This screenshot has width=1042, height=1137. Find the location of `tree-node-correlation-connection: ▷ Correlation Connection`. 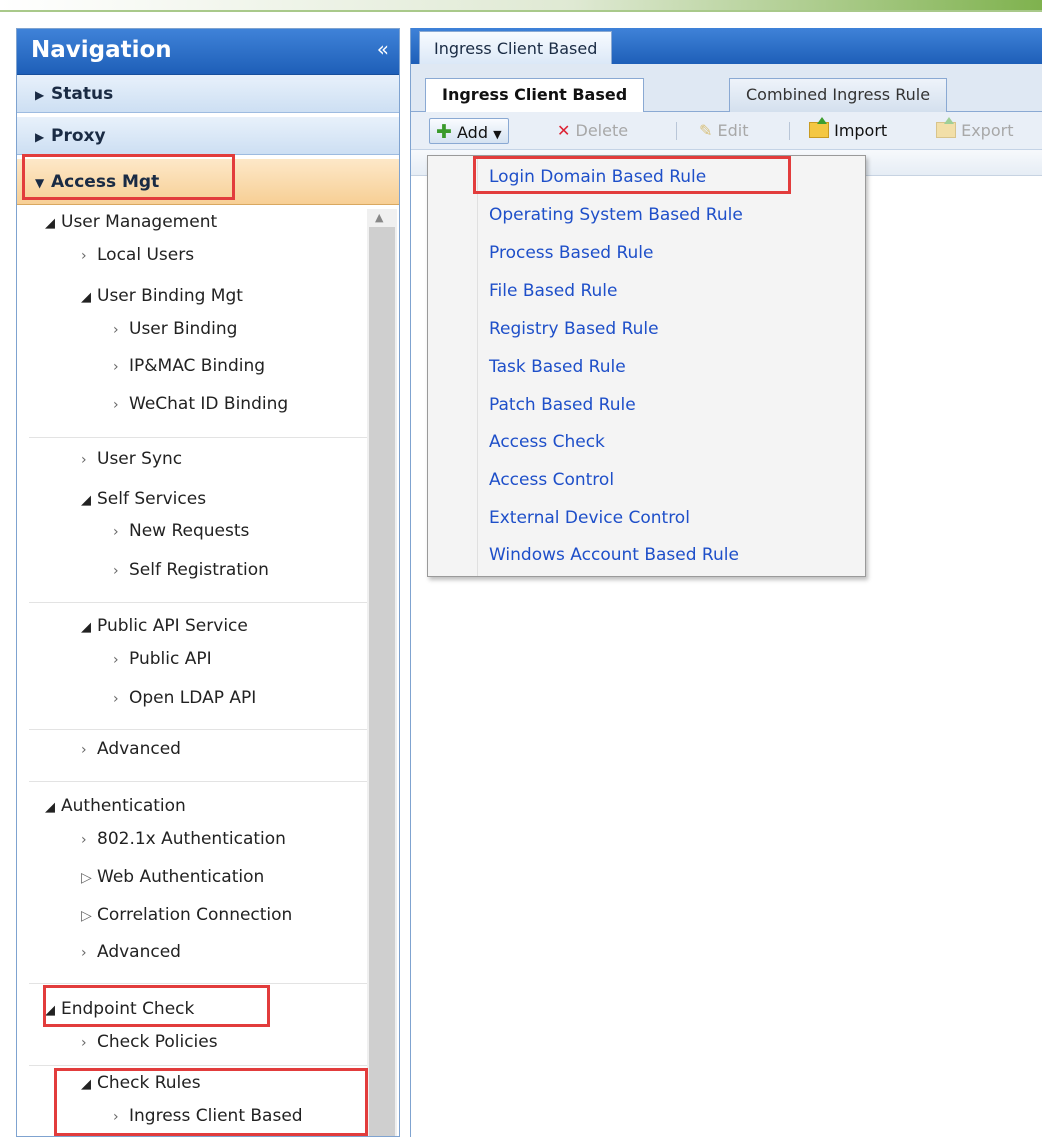

tree-node-correlation-connection: ▷ Correlation Connection is located at coordinates (186, 915).